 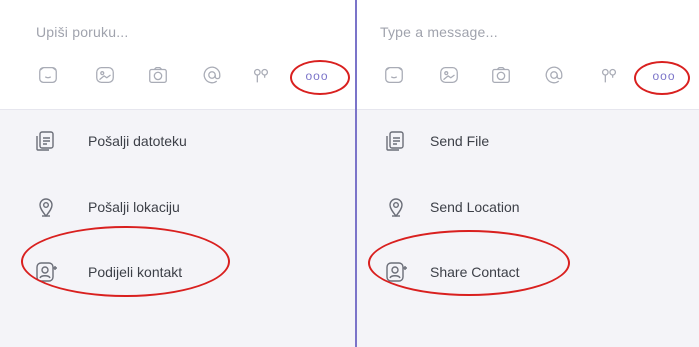 What do you see at coordinates (528, 141) in the screenshot?
I see `menu-item-send-file: Send File` at bounding box center [528, 141].